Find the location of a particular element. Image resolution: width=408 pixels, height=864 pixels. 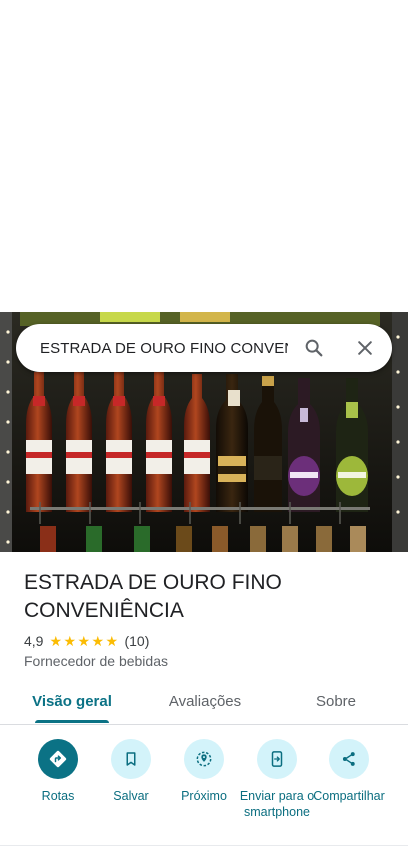

search-icon is located at coordinates (314, 348).